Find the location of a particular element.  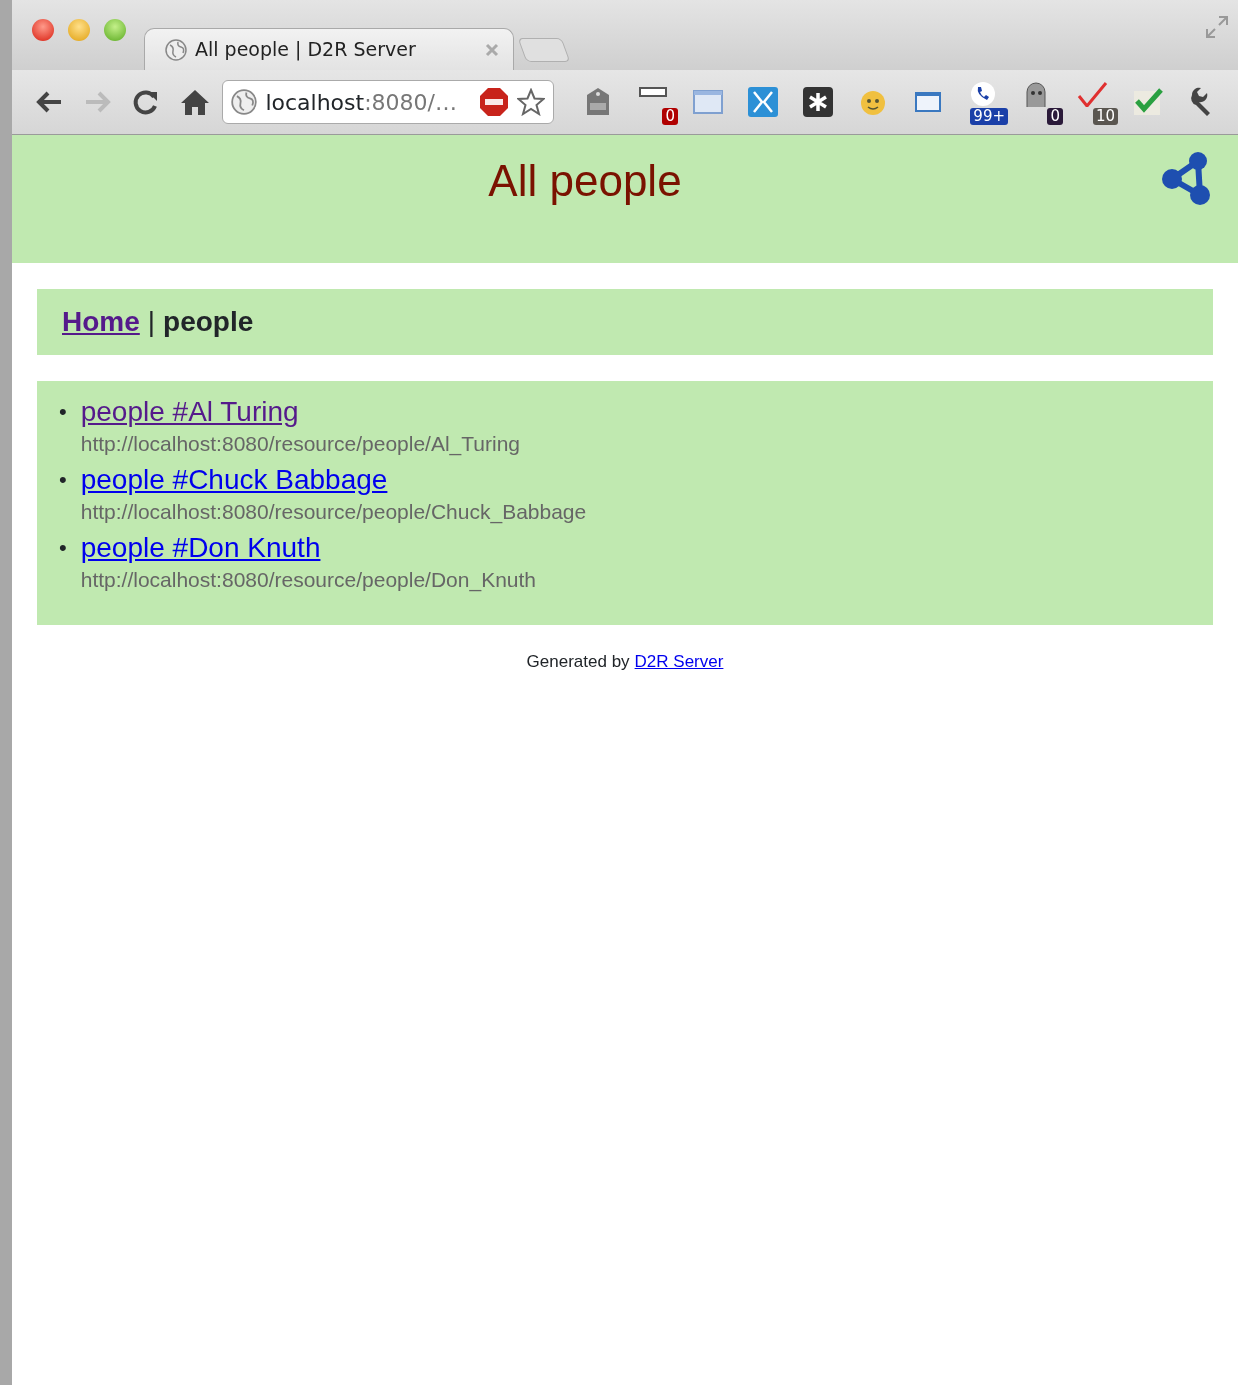

butterfly-icon is located at coordinates (763, 102).